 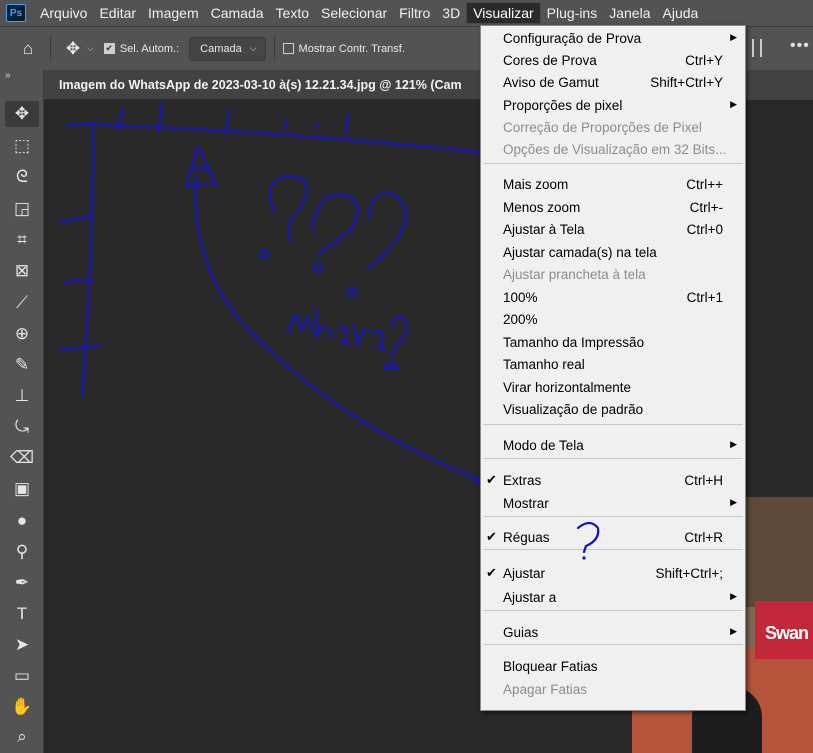 What do you see at coordinates (73, 49) in the screenshot?
I see `move-icon: ✥` at bounding box center [73, 49].